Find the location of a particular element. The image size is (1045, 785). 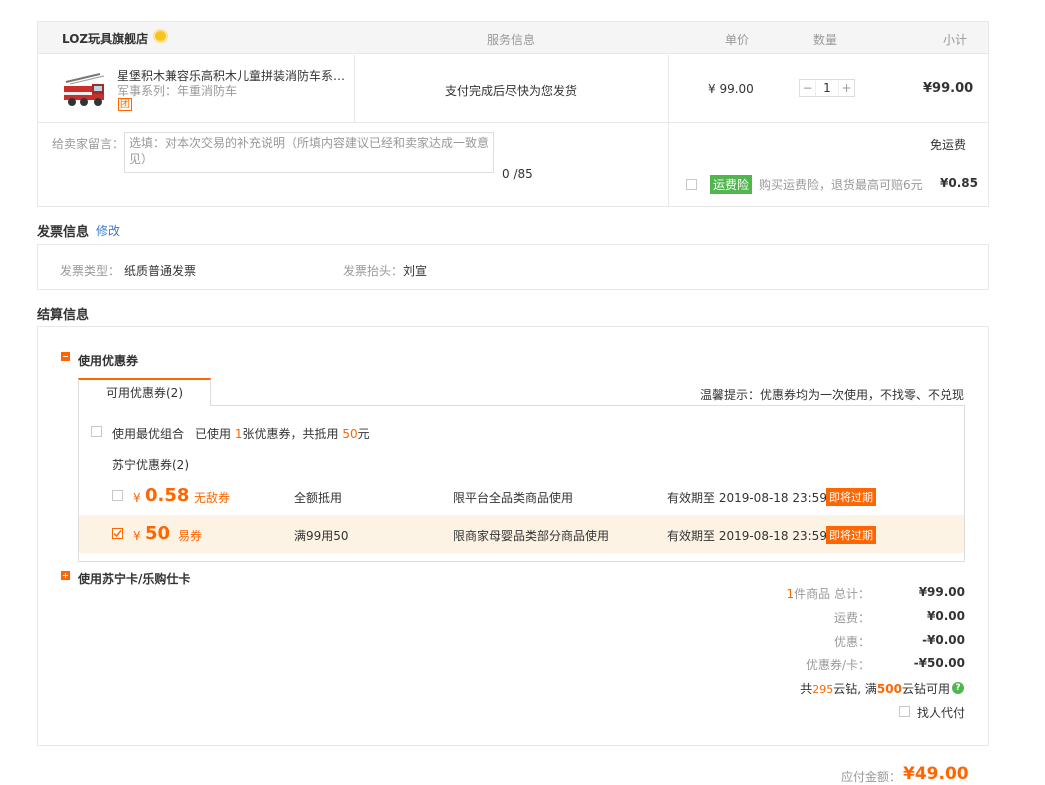

cloud-suffix: 云钻可用 is located at coordinates (925, 689).